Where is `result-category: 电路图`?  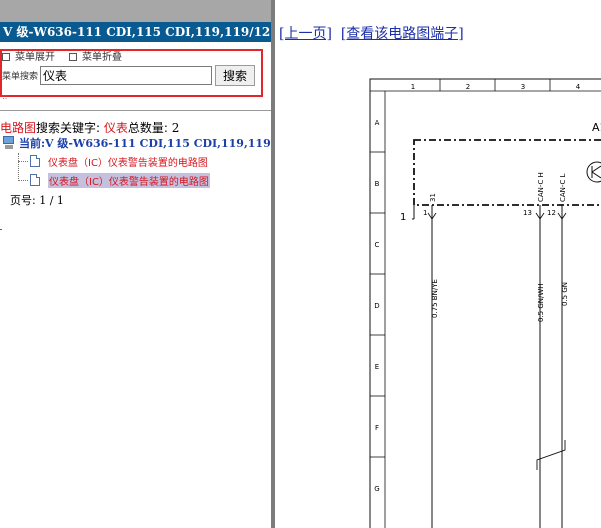 result-category: 电路图 is located at coordinates (18, 128).